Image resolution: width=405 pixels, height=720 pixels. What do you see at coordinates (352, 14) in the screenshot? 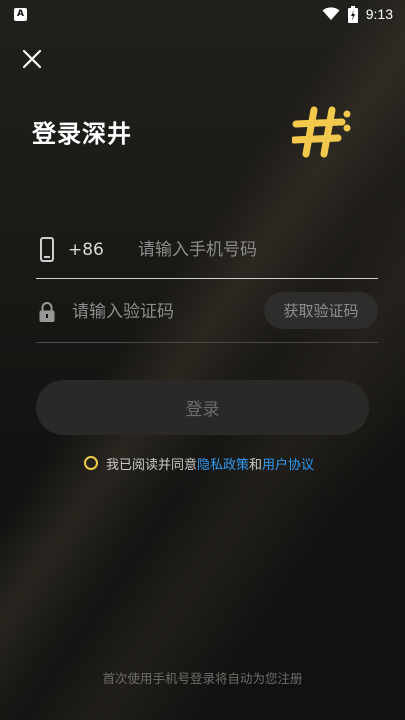
I see `battery-icon` at bounding box center [352, 14].